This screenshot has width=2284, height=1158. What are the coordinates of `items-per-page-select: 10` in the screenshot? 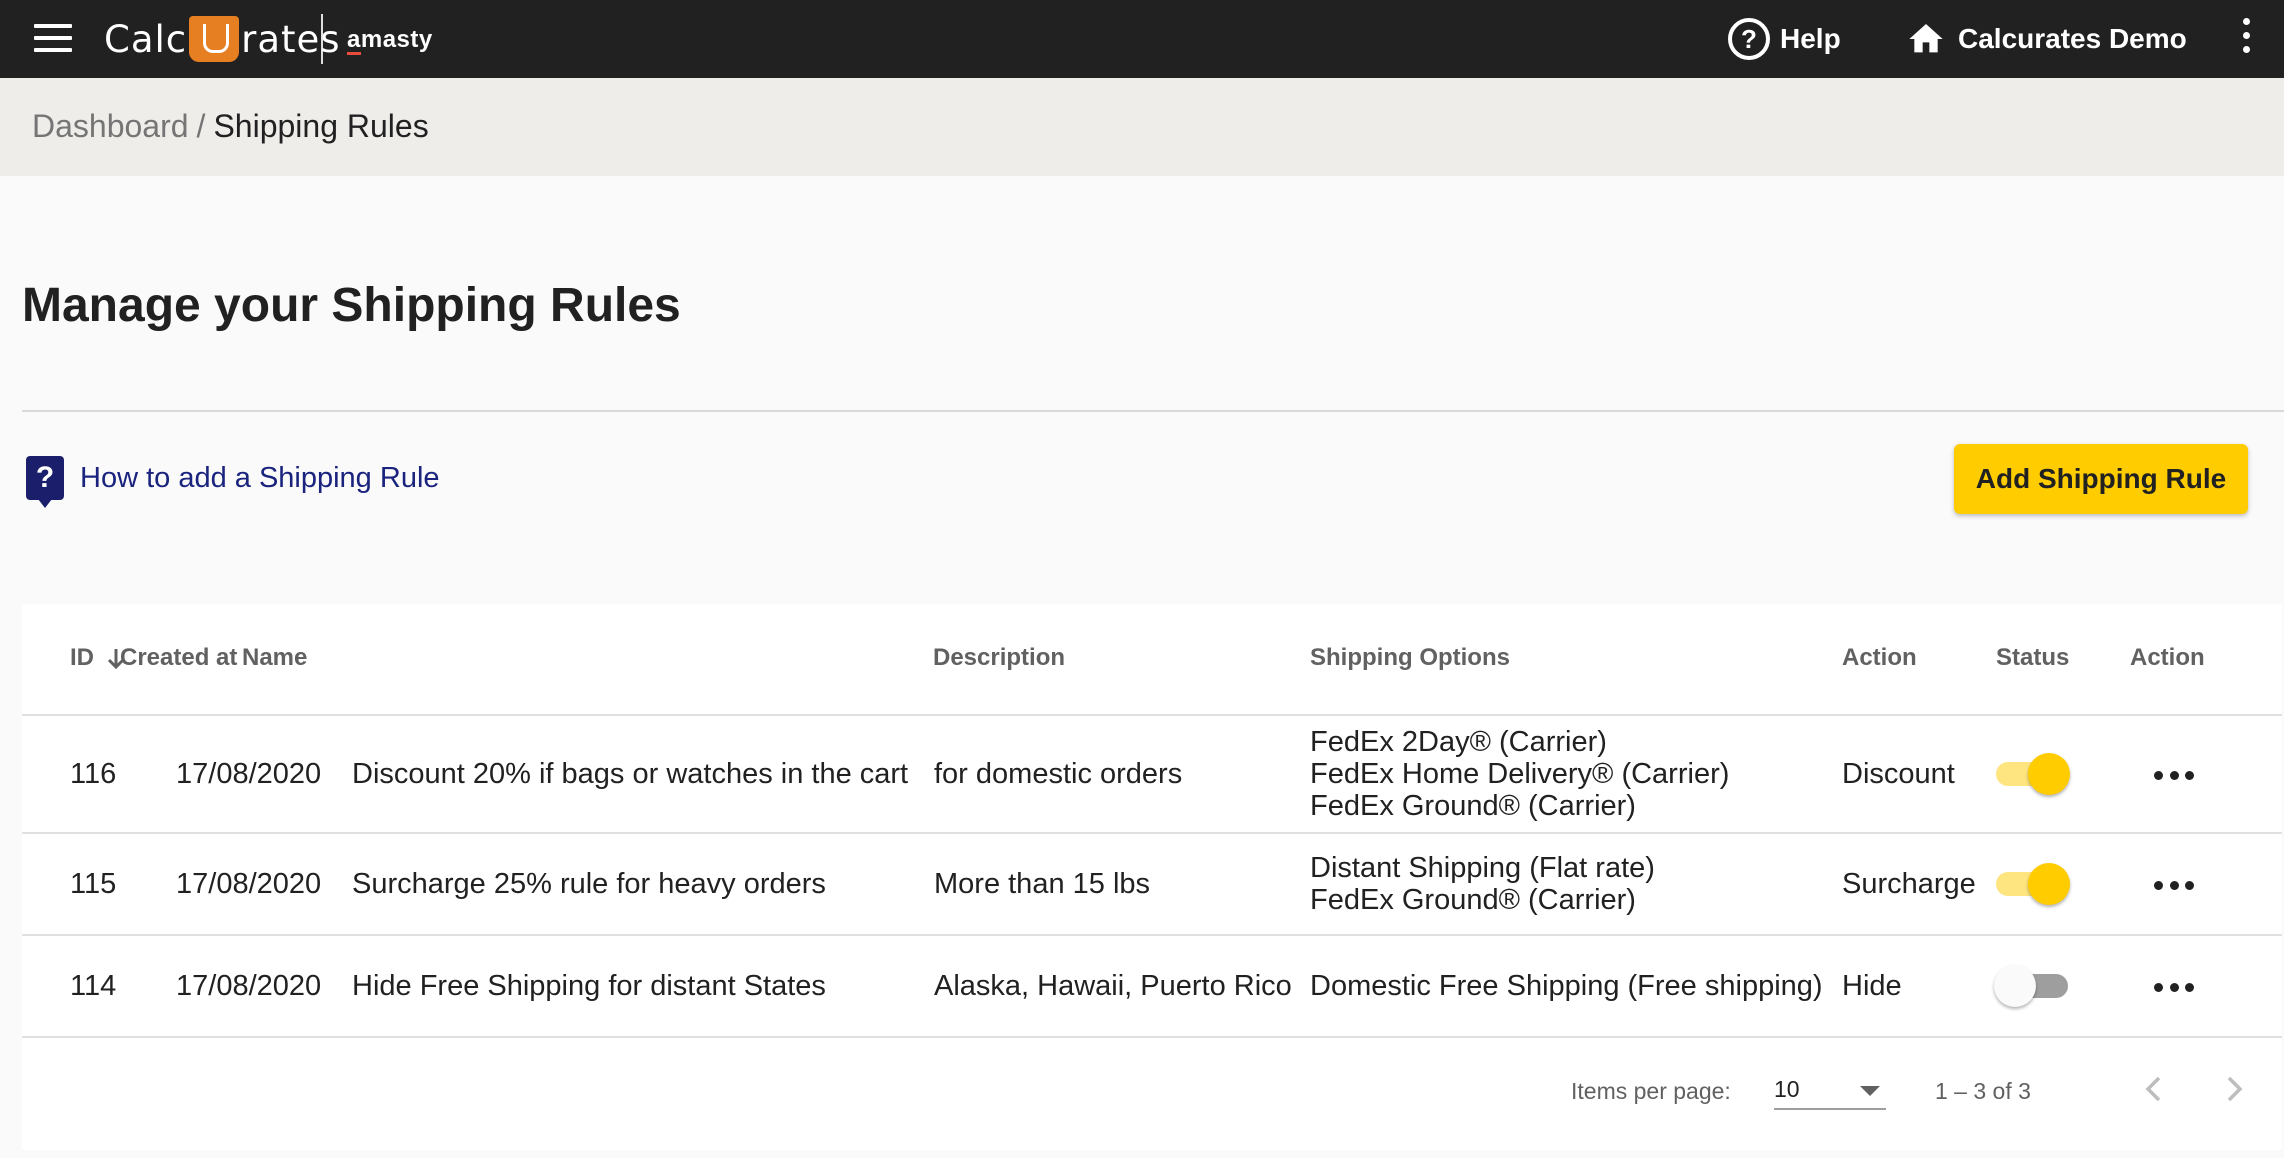 It's located at (1830, 1089).